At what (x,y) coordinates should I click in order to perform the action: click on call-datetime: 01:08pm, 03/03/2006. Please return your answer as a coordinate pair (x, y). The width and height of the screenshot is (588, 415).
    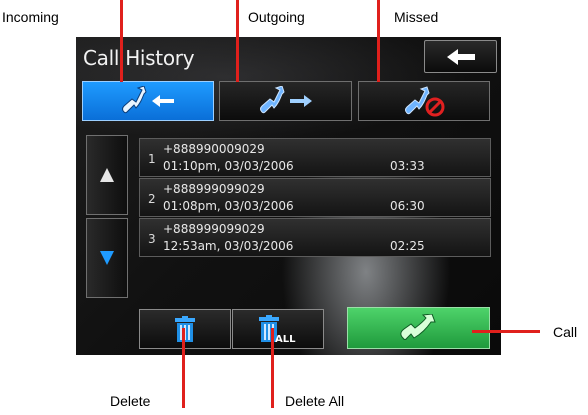
    Looking at the image, I should click on (228, 206).